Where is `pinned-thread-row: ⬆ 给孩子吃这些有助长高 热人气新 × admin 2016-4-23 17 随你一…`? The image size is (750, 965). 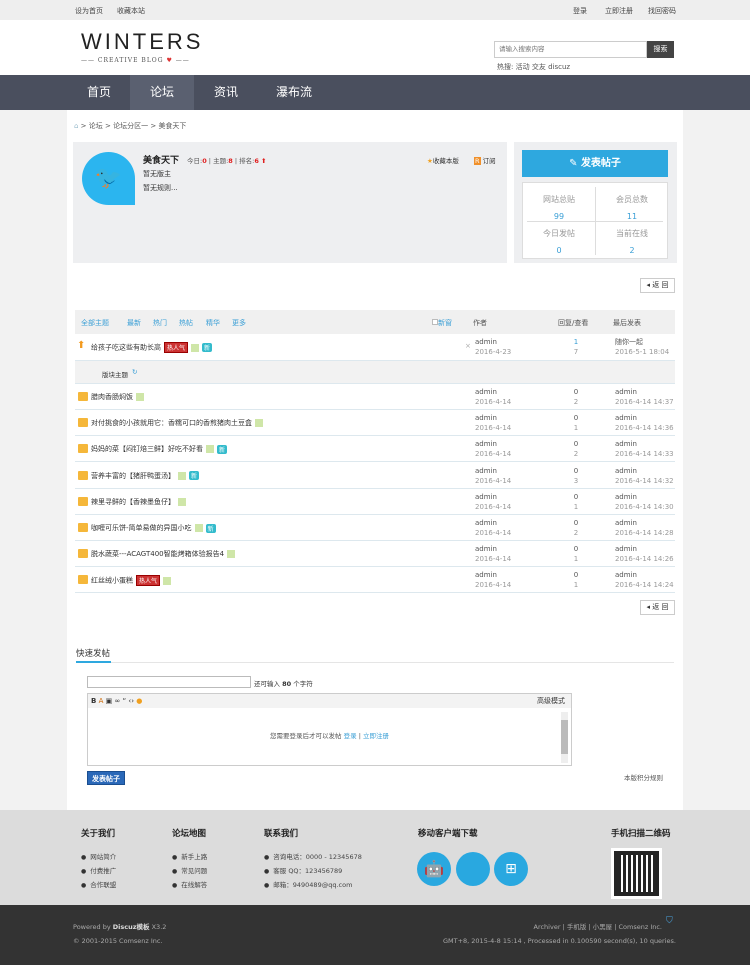 pinned-thread-row: ⬆ 给孩子吃这些有助长高 热人气新 × admin 2016-4-23 17 随你一… is located at coordinates (375, 347).